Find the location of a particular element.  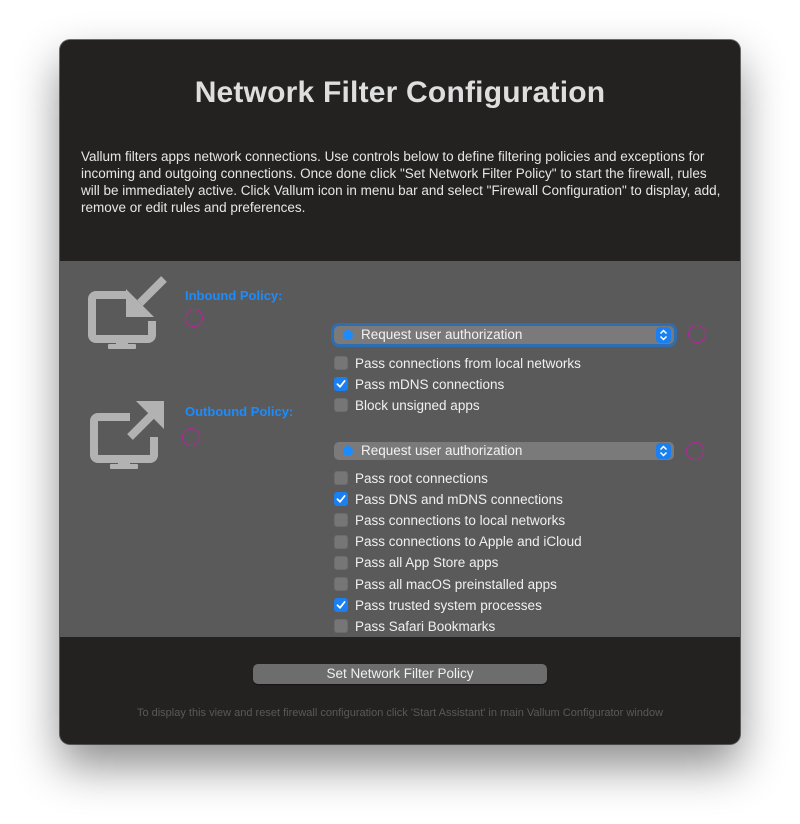

option-label: Pass all App Store apps is located at coordinates (427, 563).